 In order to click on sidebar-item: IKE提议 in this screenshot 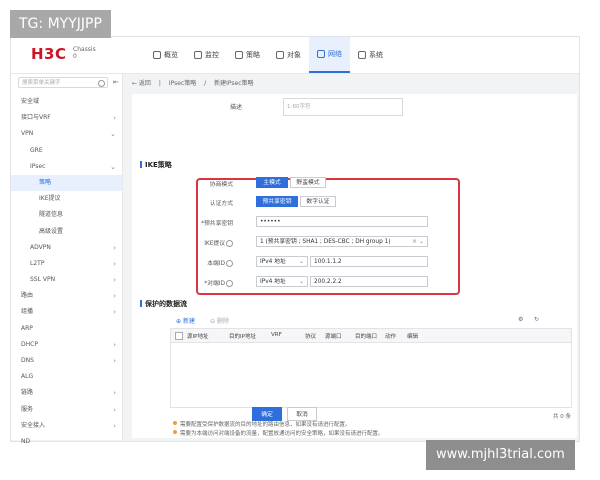, I will do `click(66, 199)`.